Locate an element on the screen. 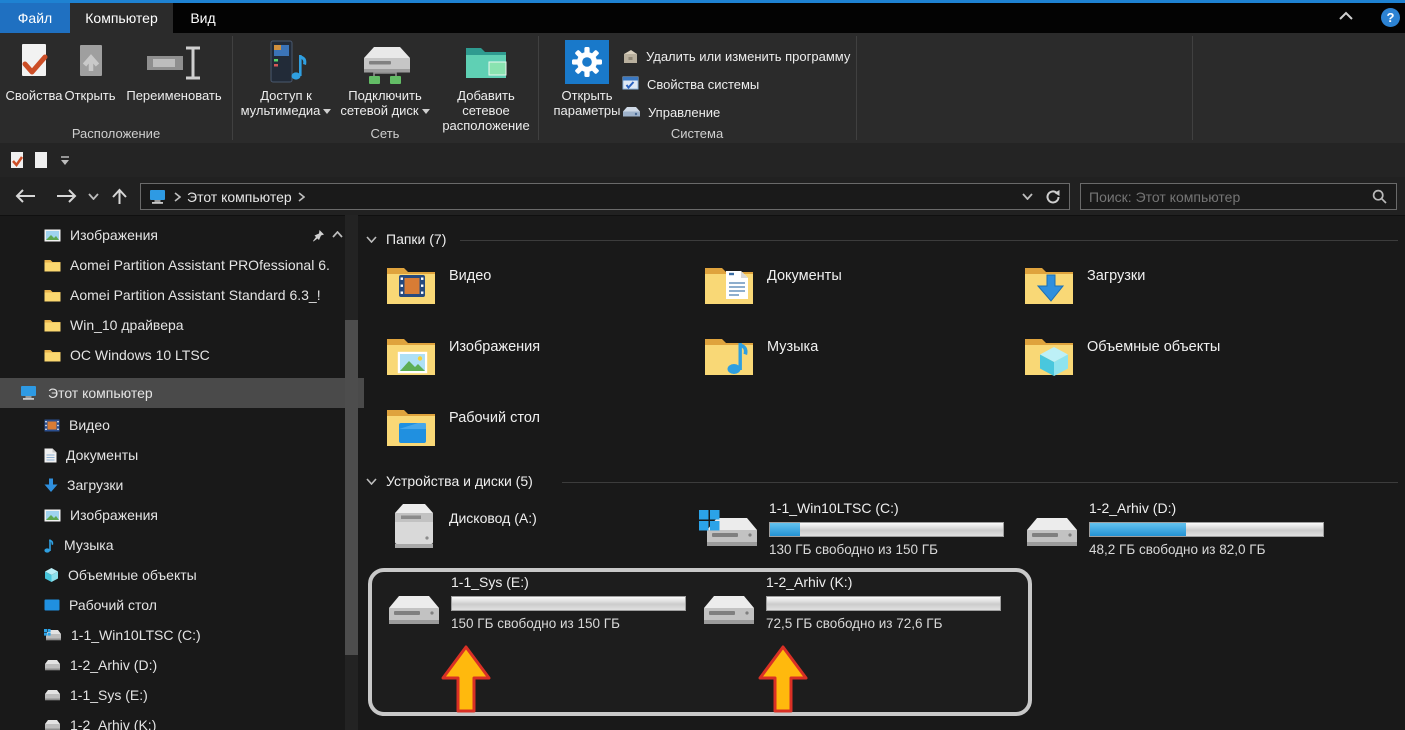  sidebar-item-os-windows10-ltsc: ОС Windows 10 LTSC is located at coordinates (194, 355).